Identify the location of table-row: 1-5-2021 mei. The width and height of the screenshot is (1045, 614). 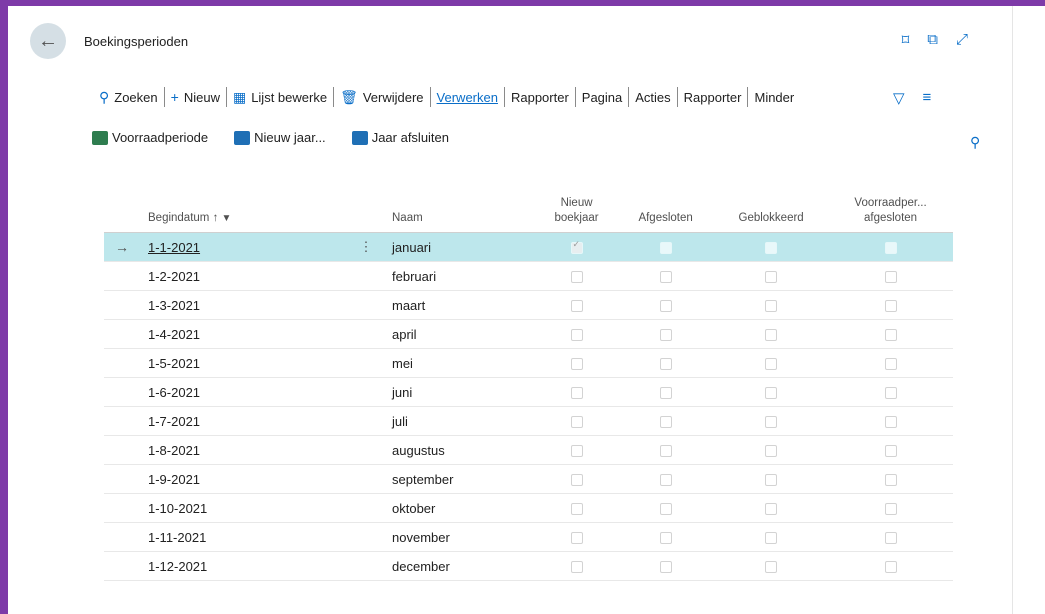
(528, 363).